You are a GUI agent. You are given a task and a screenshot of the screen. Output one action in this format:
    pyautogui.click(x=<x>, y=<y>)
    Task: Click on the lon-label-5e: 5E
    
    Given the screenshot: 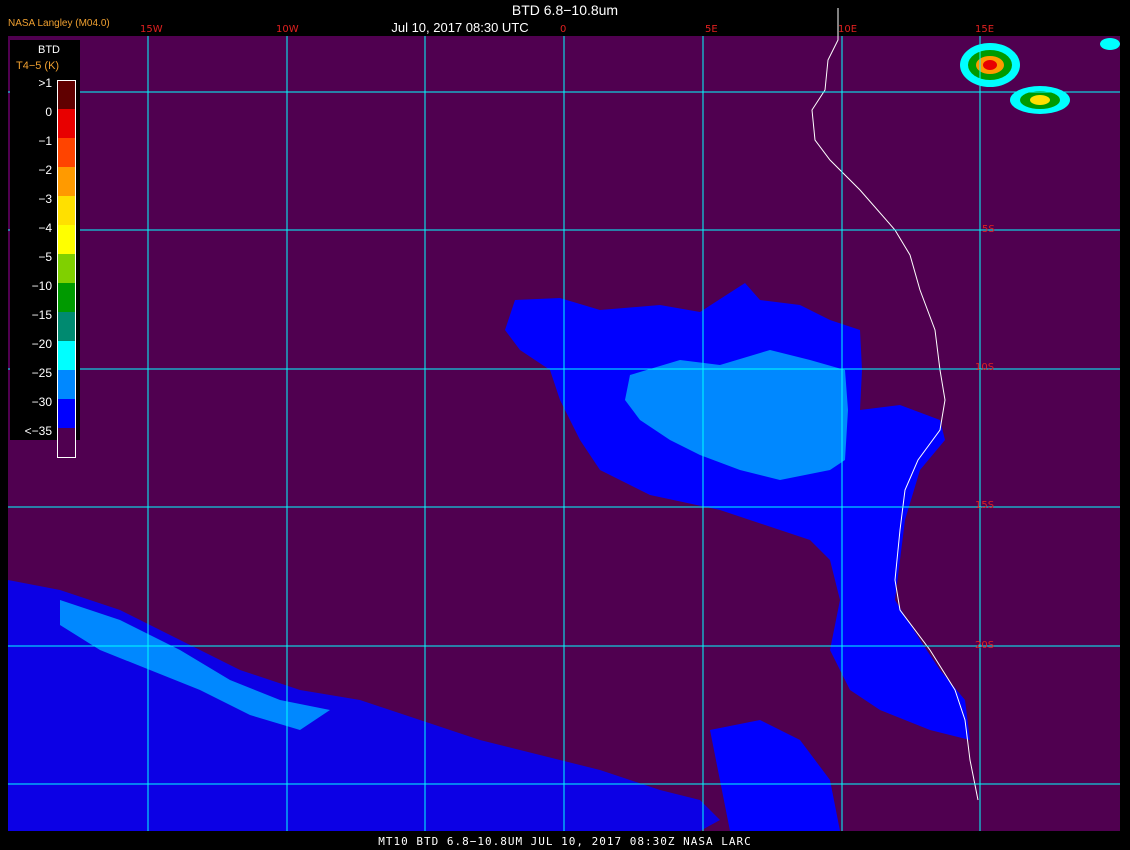 What is the action you would take?
    pyautogui.click(x=711, y=29)
    